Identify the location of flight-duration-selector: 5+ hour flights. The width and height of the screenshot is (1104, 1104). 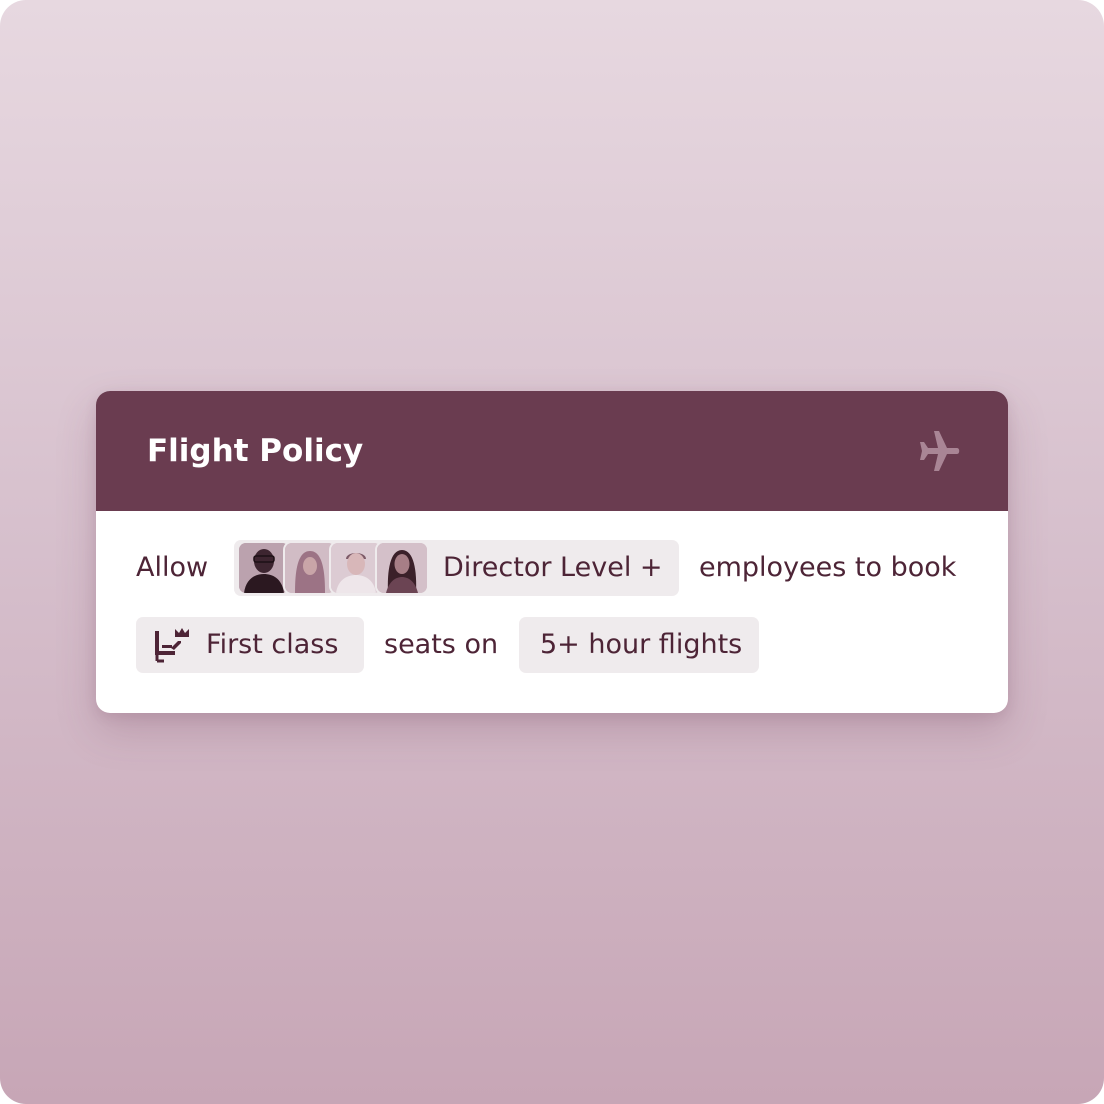
(639, 645).